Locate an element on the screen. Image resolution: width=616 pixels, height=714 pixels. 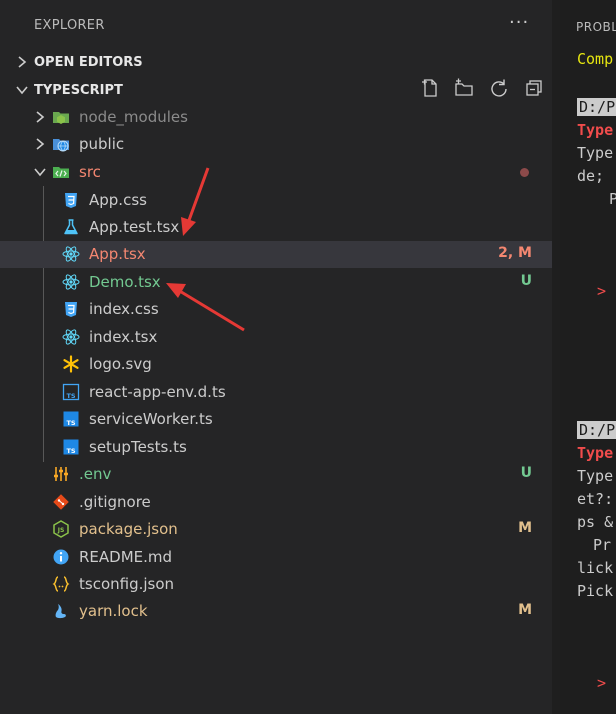
output-line: de; is located at coordinates (591, 176).